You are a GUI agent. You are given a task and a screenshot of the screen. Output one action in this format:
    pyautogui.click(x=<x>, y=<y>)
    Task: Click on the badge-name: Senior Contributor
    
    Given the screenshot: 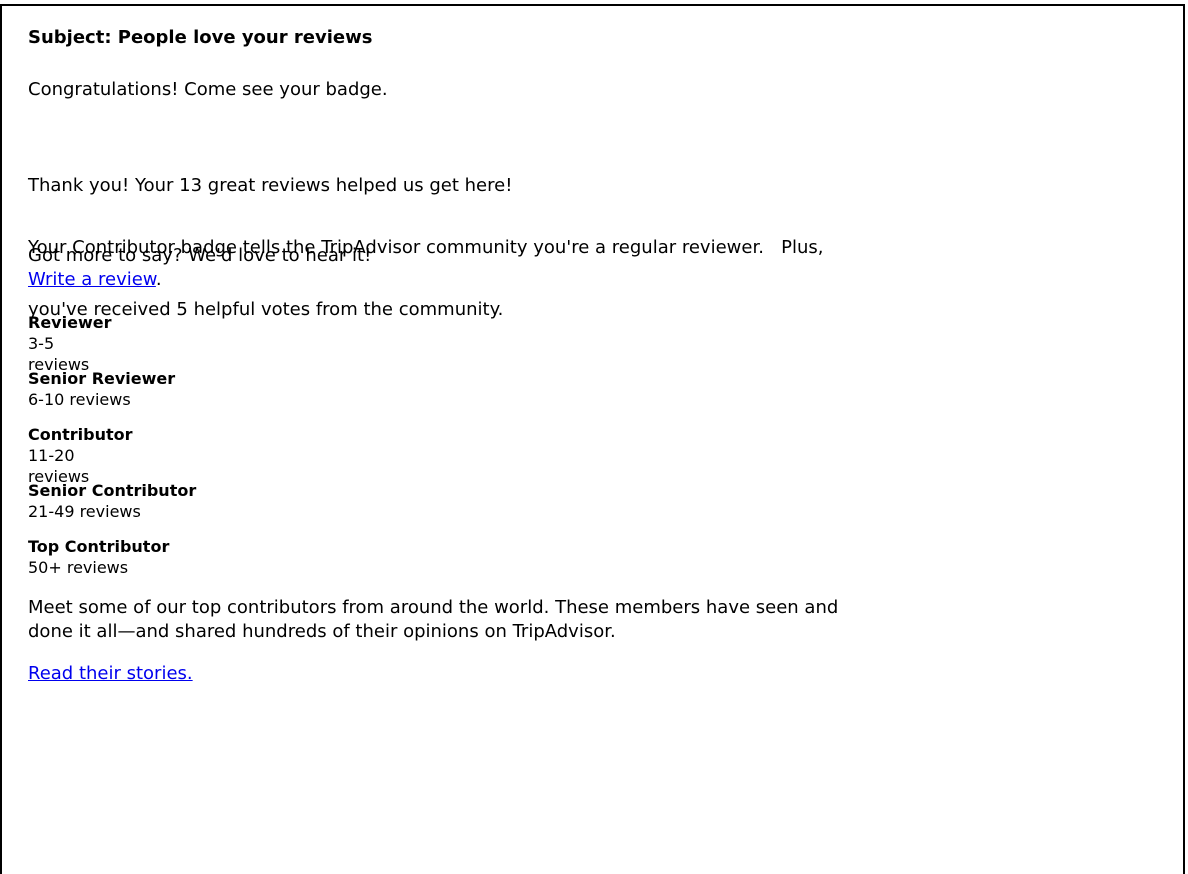 What is the action you would take?
    pyautogui.click(x=112, y=490)
    